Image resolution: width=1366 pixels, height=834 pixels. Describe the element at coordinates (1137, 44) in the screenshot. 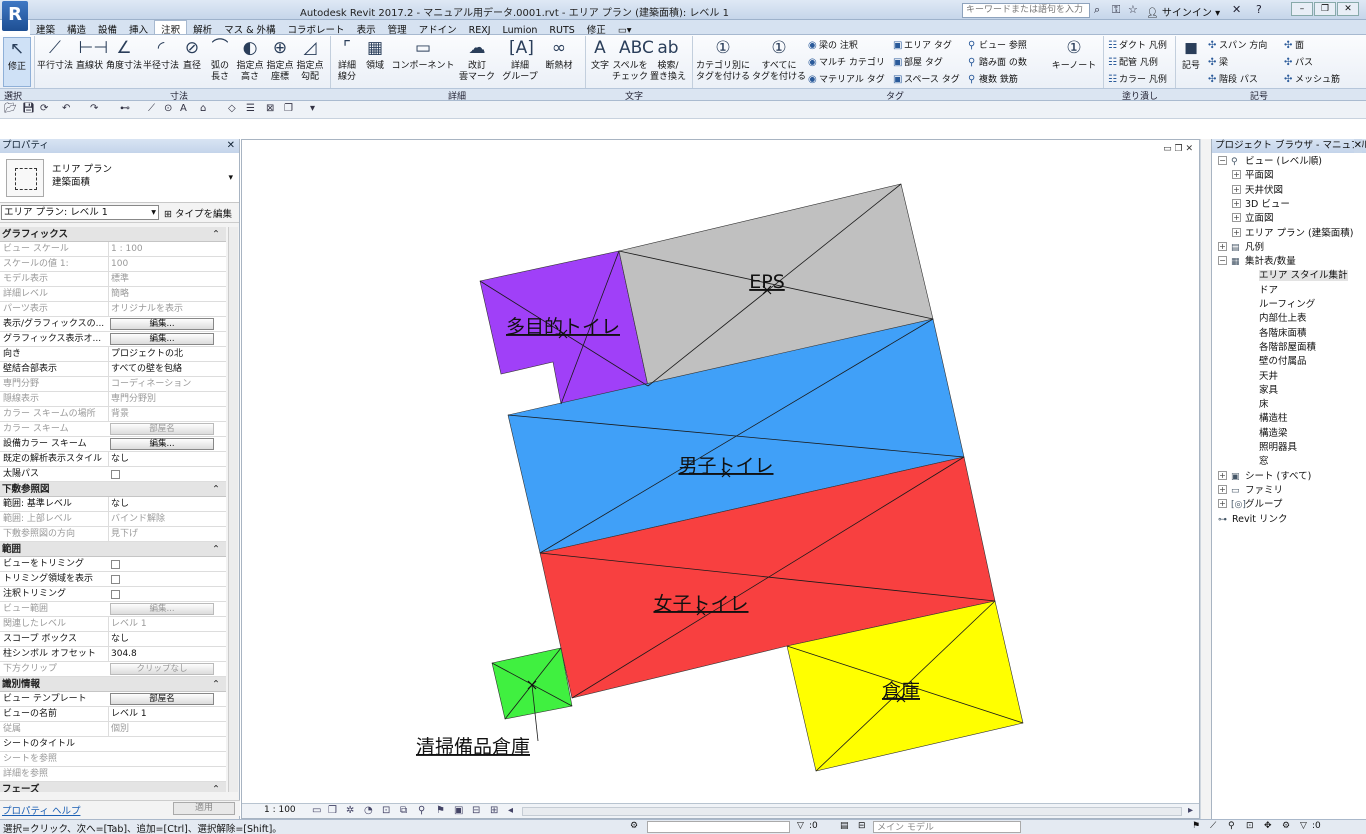

I see `legend-button: ☷ ダクト 凡例` at that location.